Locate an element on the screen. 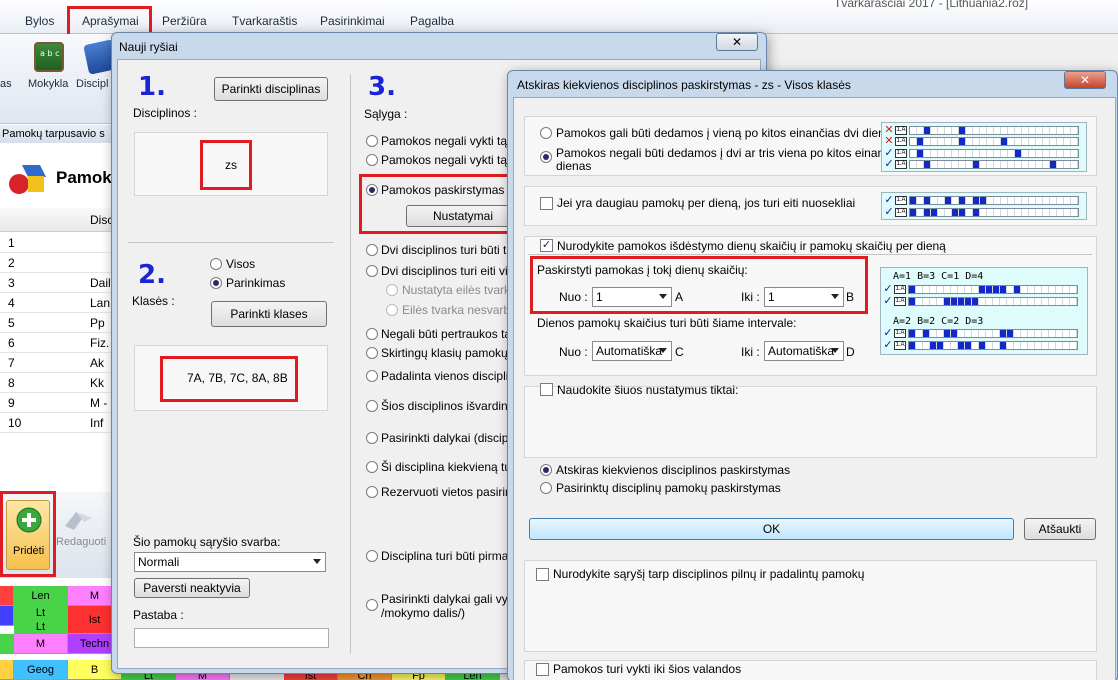 This screenshot has width=1118, height=680. to-select: 1 is located at coordinates (804, 297).